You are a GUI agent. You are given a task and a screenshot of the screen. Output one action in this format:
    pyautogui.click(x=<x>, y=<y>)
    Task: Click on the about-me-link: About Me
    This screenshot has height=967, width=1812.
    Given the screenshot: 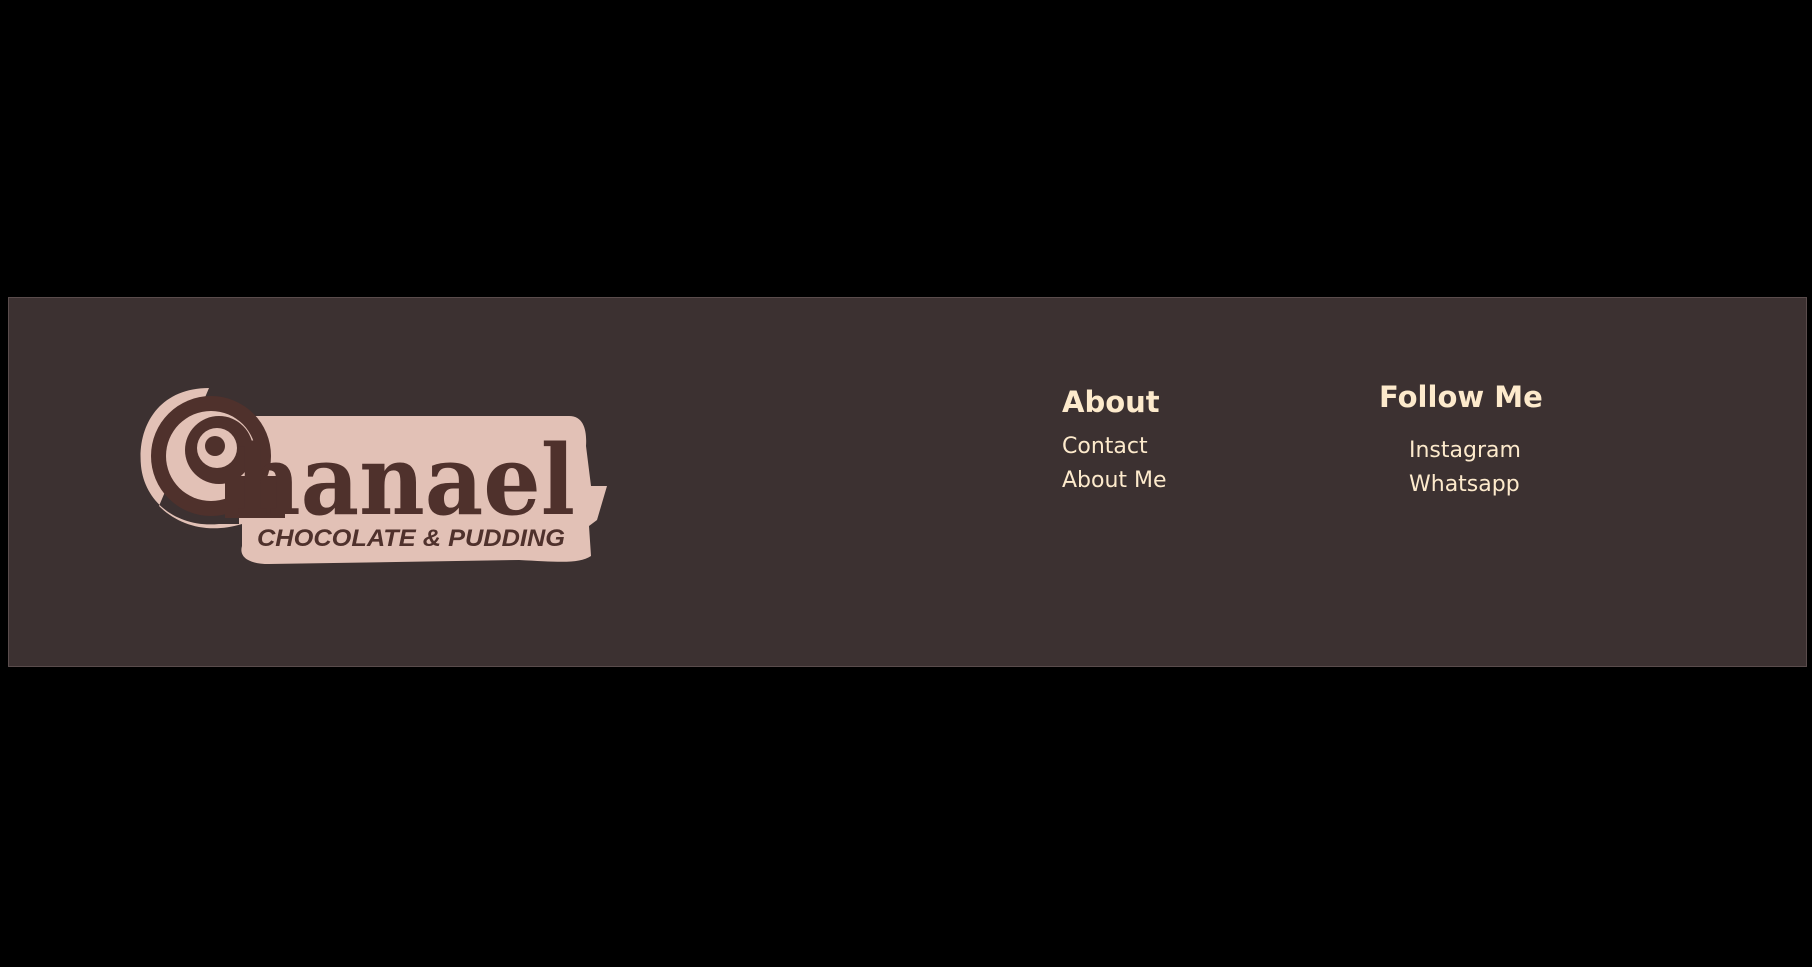 What is the action you would take?
    pyautogui.click(x=1114, y=480)
    